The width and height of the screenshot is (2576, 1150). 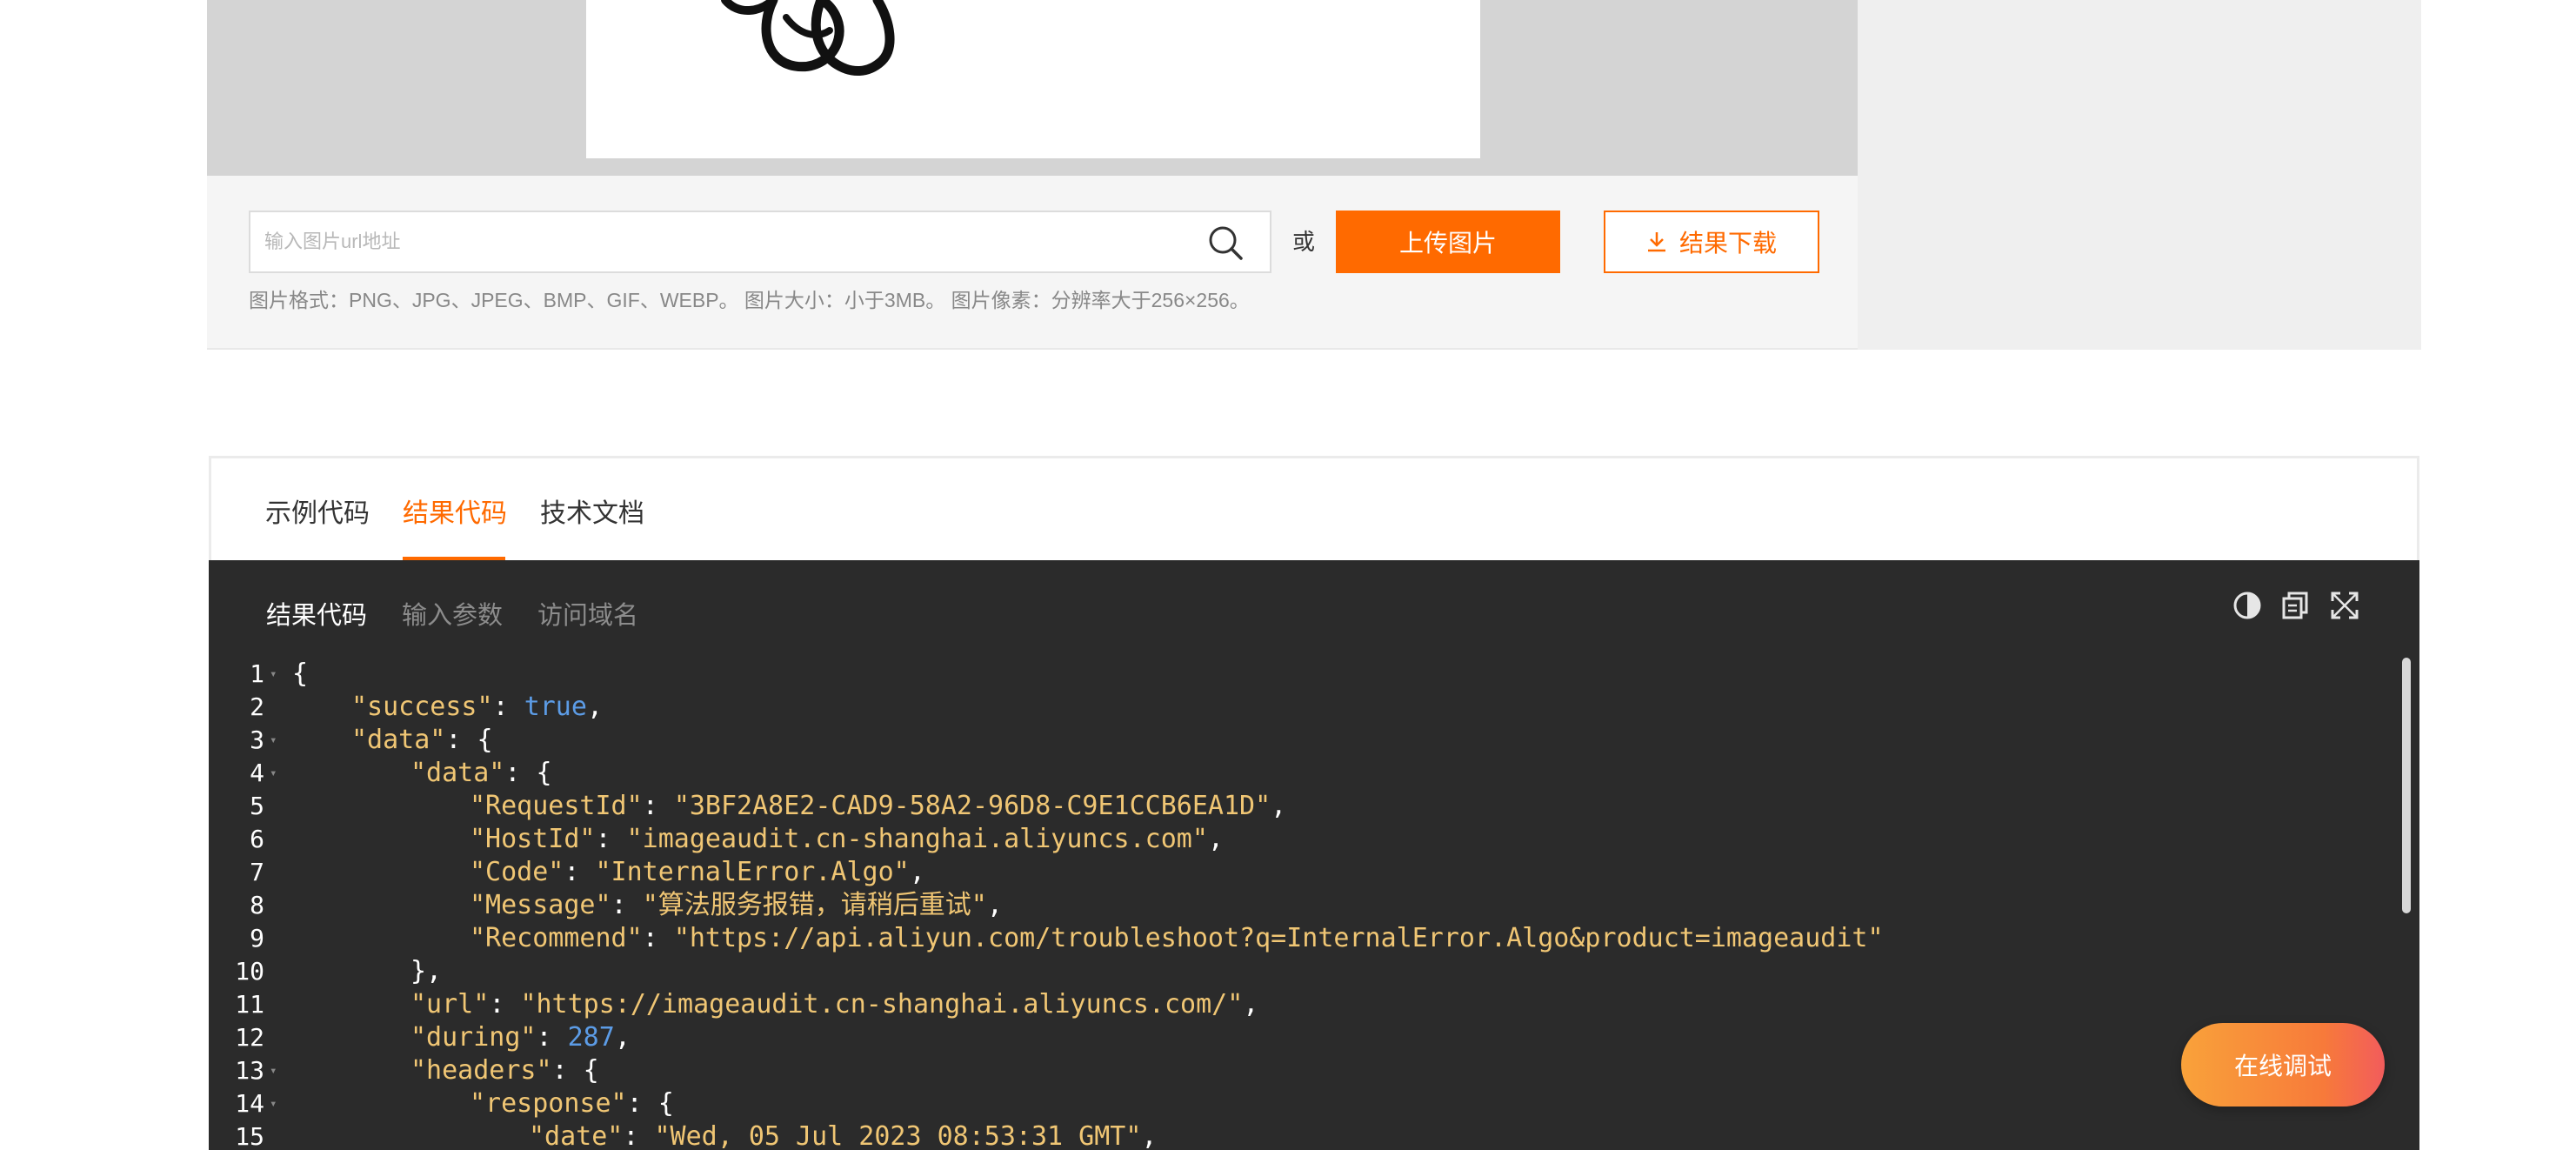 I want to click on code-text: "headers": {, so click(x=504, y=1070).